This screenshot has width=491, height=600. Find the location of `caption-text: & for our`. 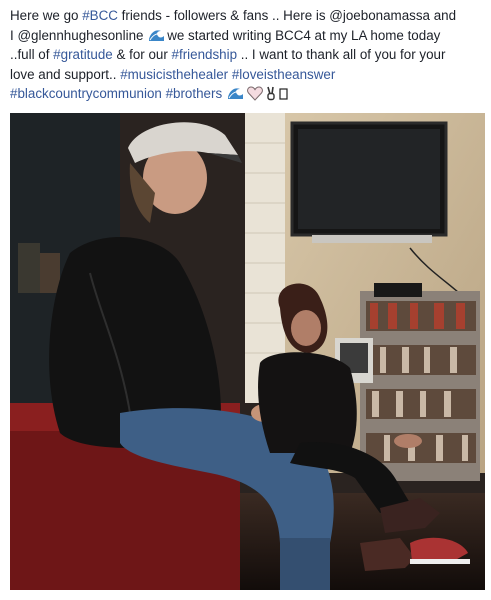

caption-text: & for our is located at coordinates (142, 54).